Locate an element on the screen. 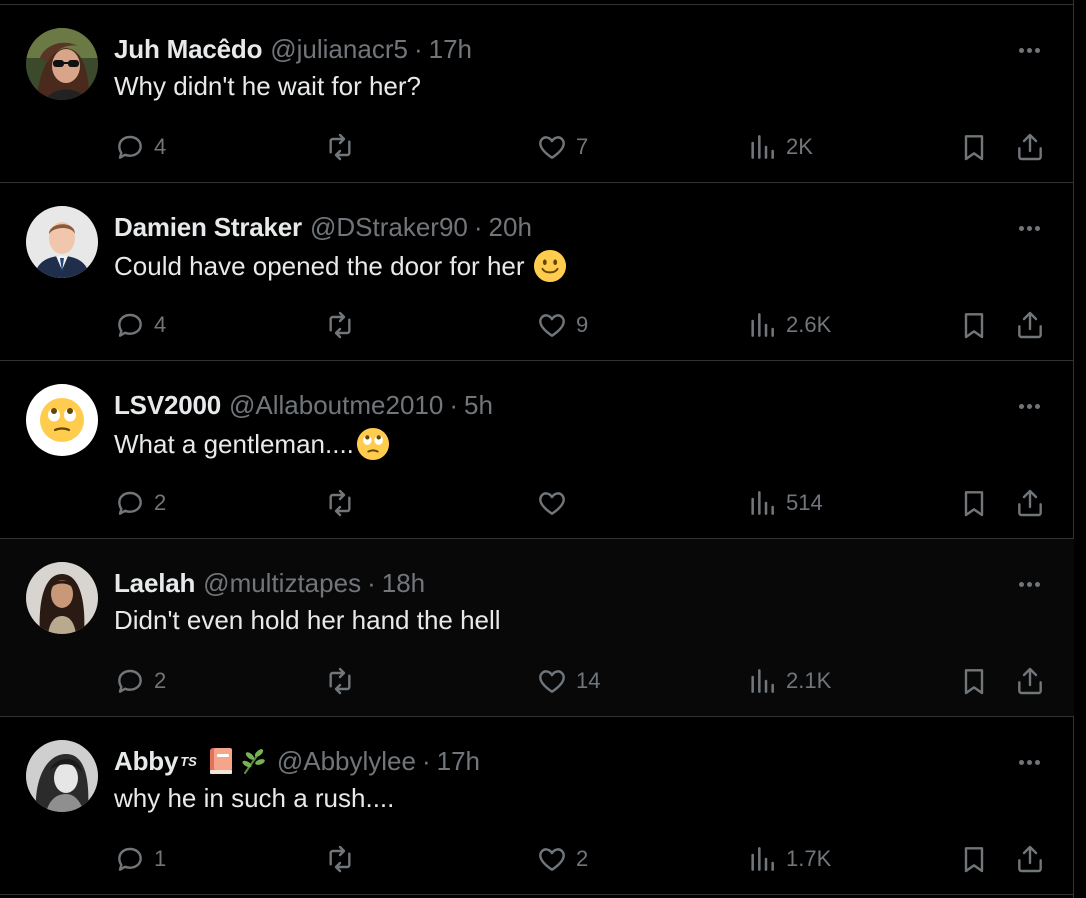  name-superscript: TS is located at coordinates (188, 761).